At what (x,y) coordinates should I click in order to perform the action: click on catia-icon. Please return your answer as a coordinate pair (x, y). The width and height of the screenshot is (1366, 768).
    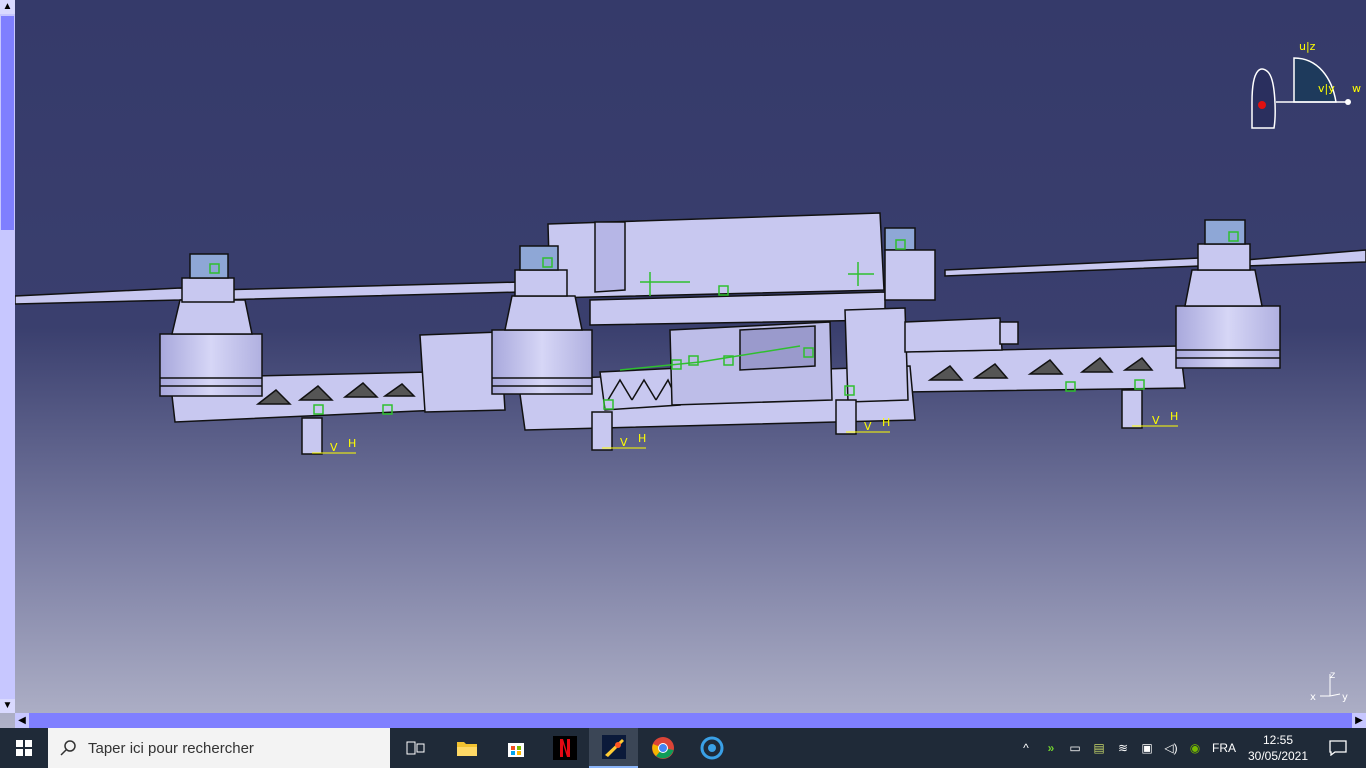
    Looking at the image, I should click on (613, 747).